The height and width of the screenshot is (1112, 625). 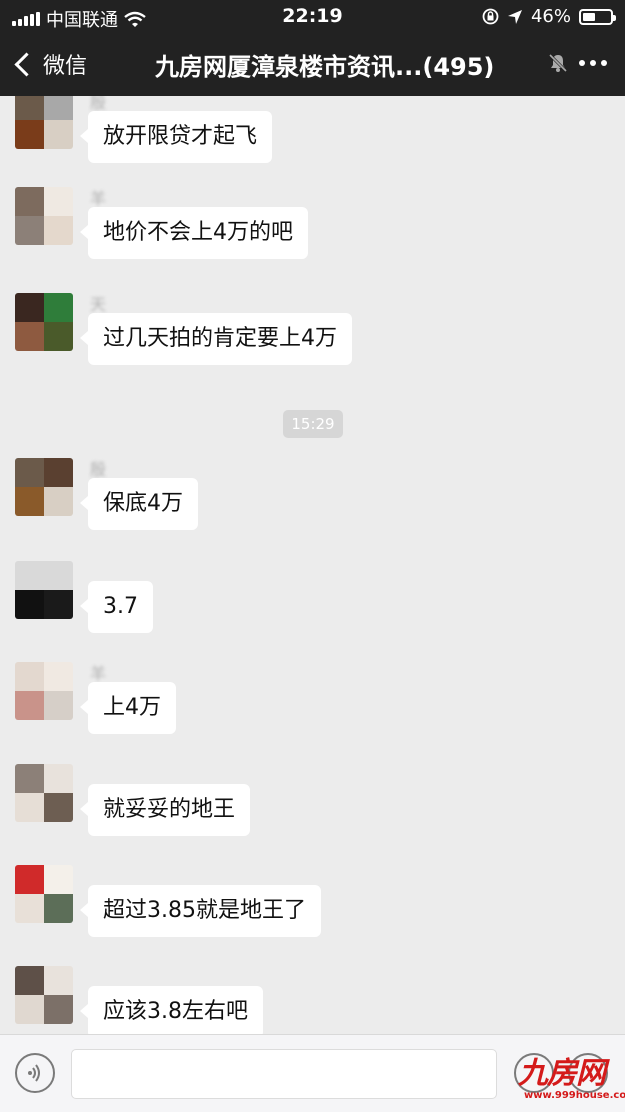 I want to click on back-button: 微信, so click(x=49, y=64).